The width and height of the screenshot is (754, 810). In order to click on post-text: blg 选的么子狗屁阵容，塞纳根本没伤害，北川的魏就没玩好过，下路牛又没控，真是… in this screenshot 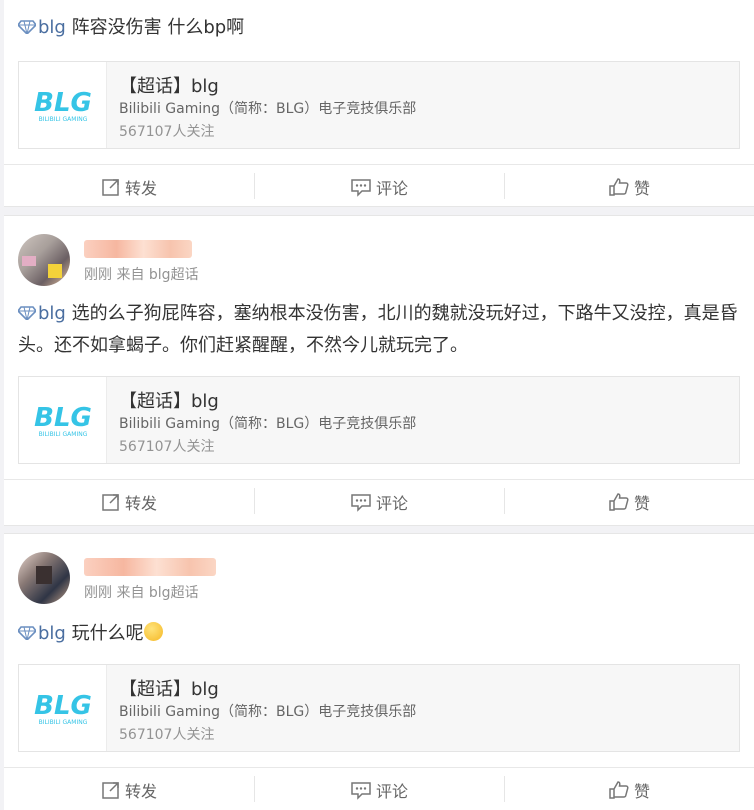, I will do `click(379, 322)`.